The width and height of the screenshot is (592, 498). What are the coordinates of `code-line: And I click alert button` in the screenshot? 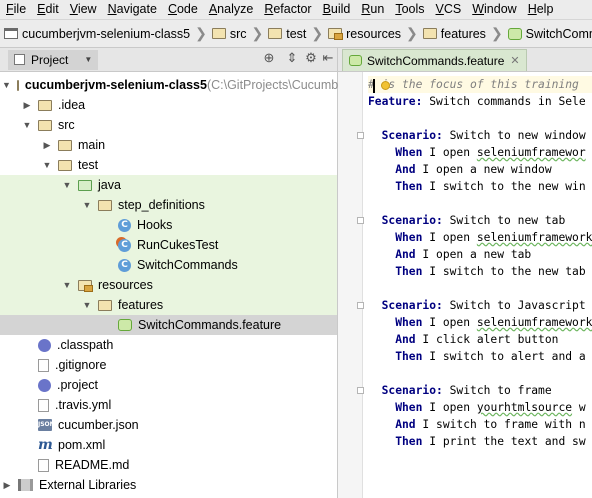 It's located at (463, 339).